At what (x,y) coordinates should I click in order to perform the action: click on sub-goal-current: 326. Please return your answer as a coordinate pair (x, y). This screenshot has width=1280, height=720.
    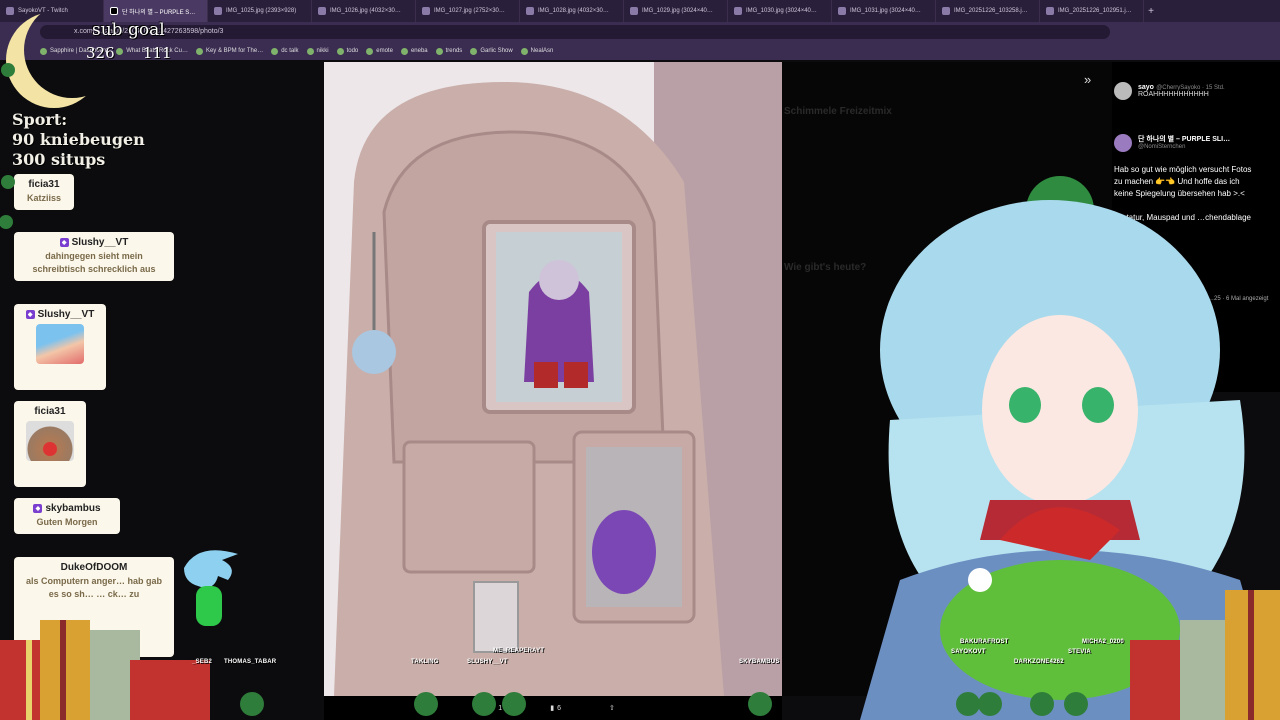
    Looking at the image, I should click on (100, 53).